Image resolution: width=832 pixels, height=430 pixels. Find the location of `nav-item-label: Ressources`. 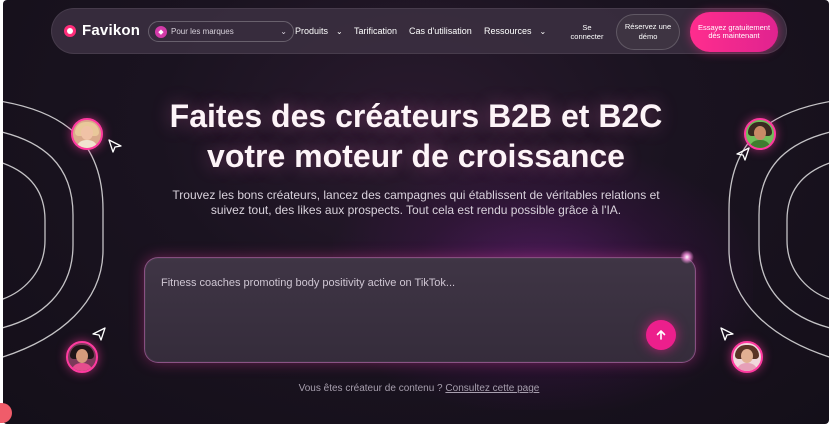

nav-item-label: Ressources is located at coordinates (508, 31).